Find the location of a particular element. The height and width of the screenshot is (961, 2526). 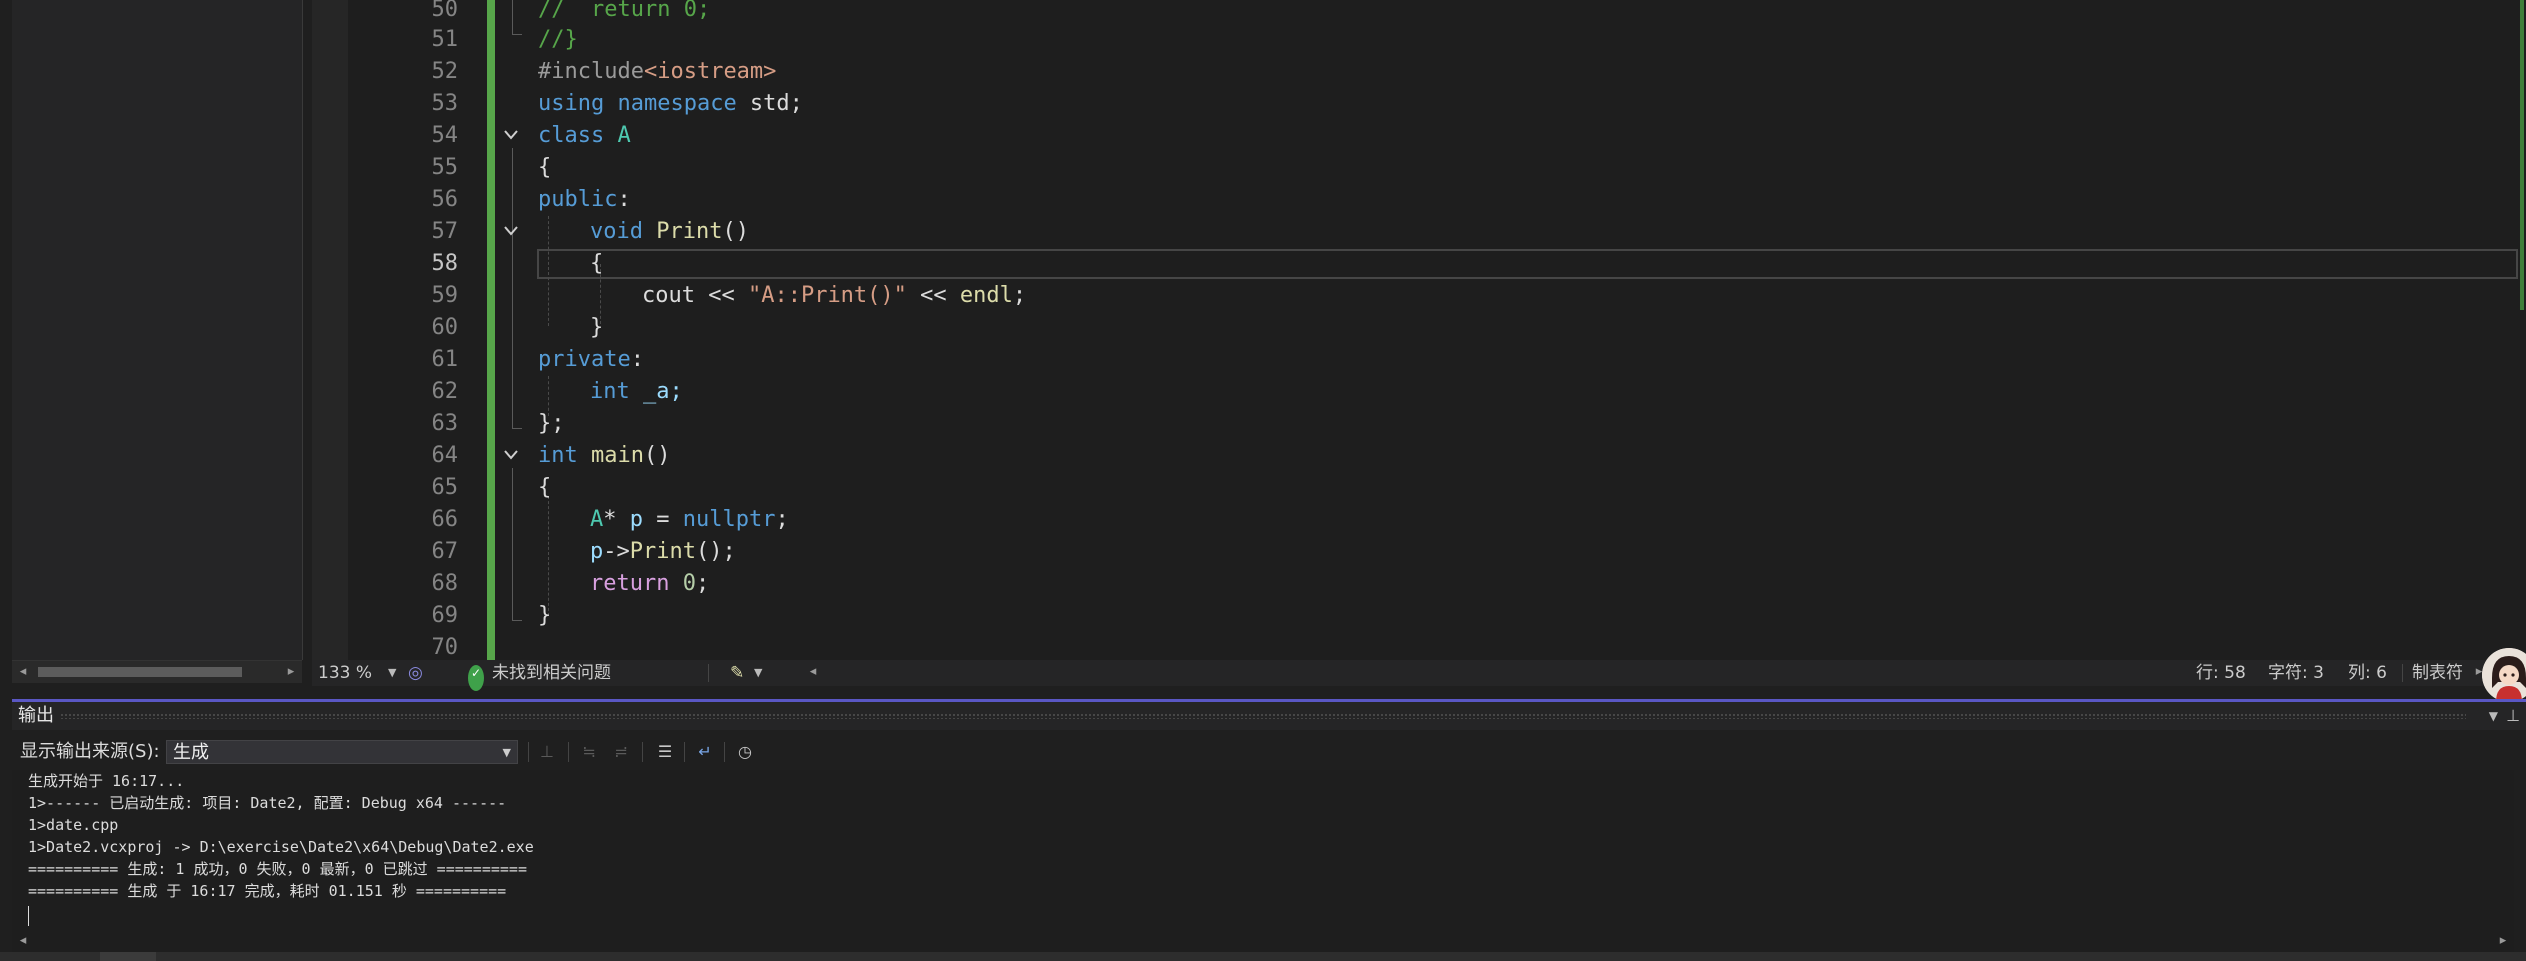

issues-status: 未找到相关问题 is located at coordinates (551, 673).